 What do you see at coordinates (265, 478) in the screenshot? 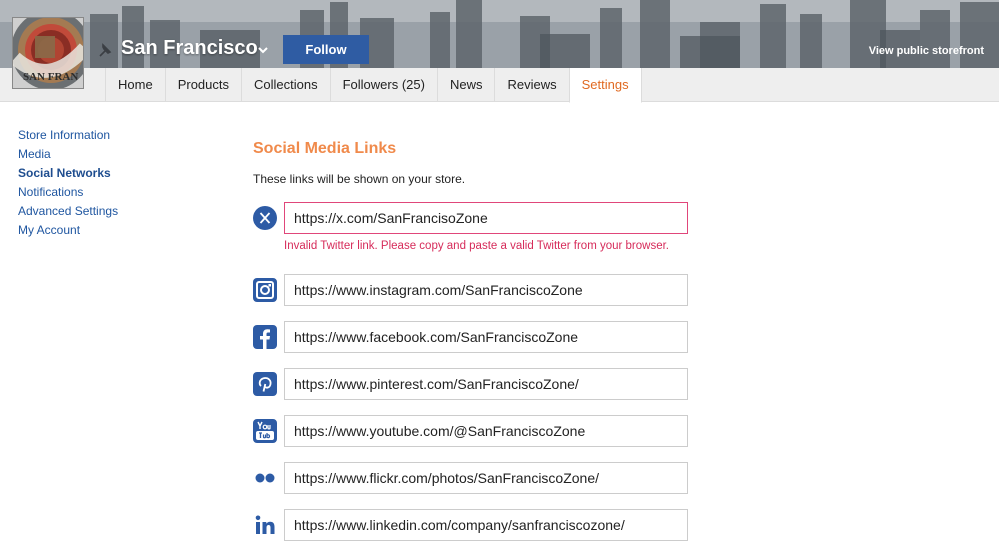
I see `flickr-icon` at bounding box center [265, 478].